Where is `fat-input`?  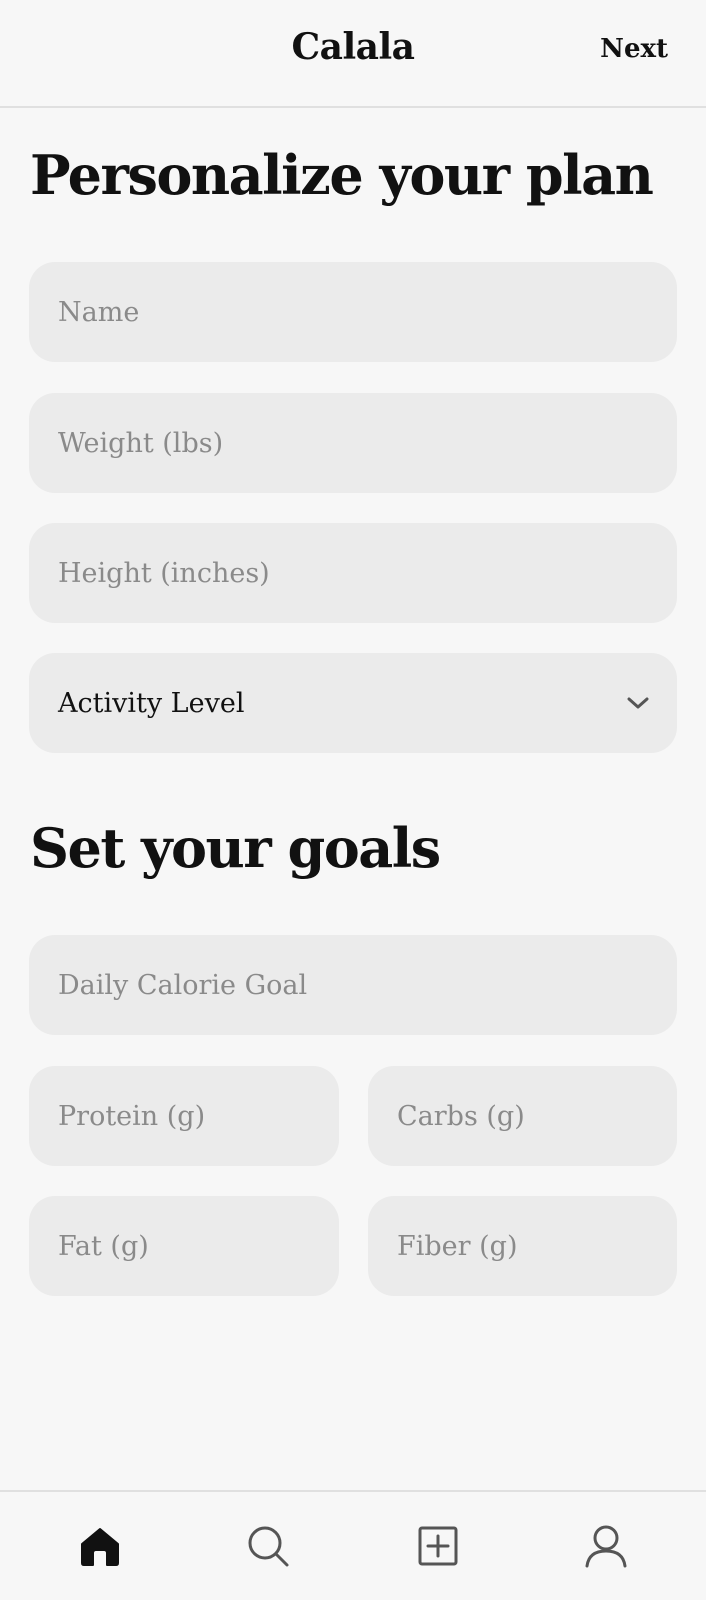
fat-input is located at coordinates (185, 1246).